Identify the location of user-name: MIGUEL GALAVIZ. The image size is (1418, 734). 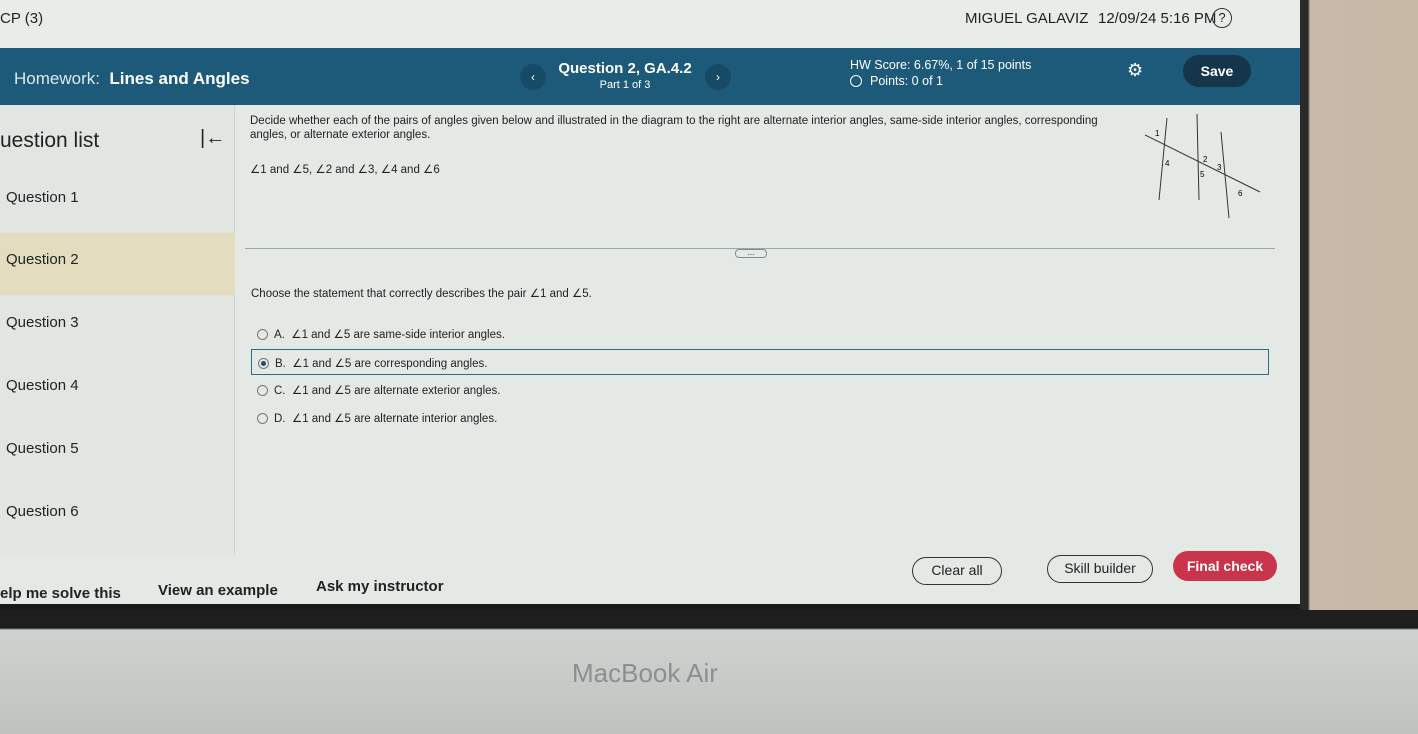
(1027, 18).